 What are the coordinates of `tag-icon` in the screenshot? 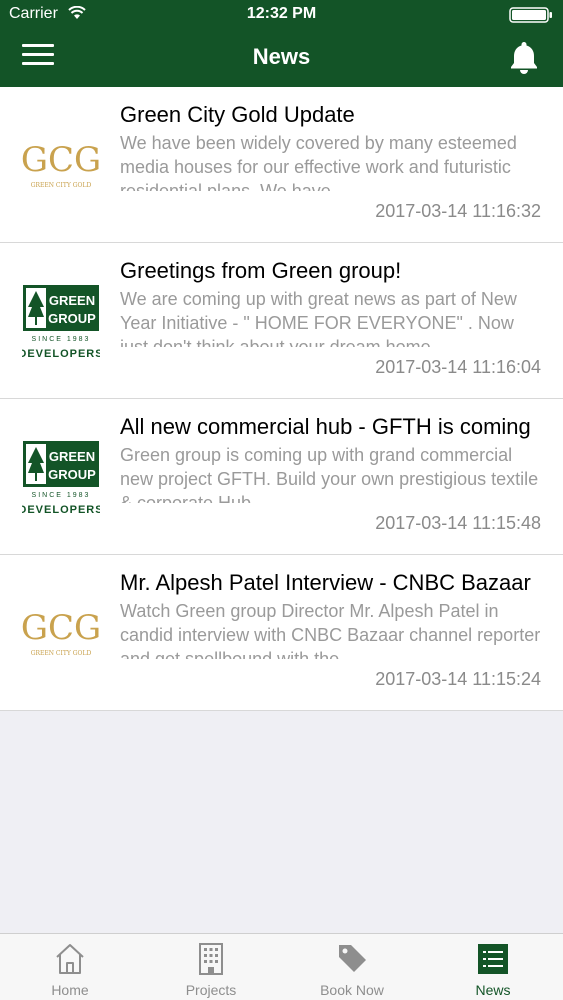 It's located at (352, 958).